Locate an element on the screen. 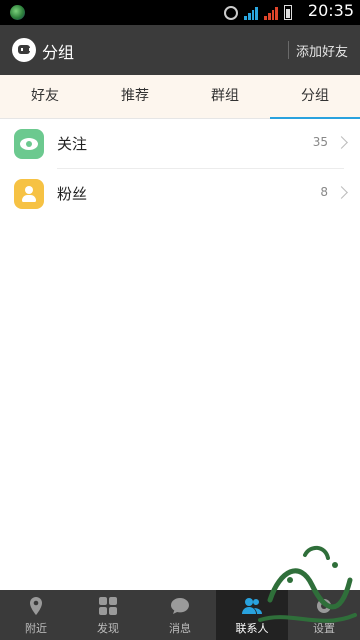  tab-recommend: 推荐 is located at coordinates (135, 96).